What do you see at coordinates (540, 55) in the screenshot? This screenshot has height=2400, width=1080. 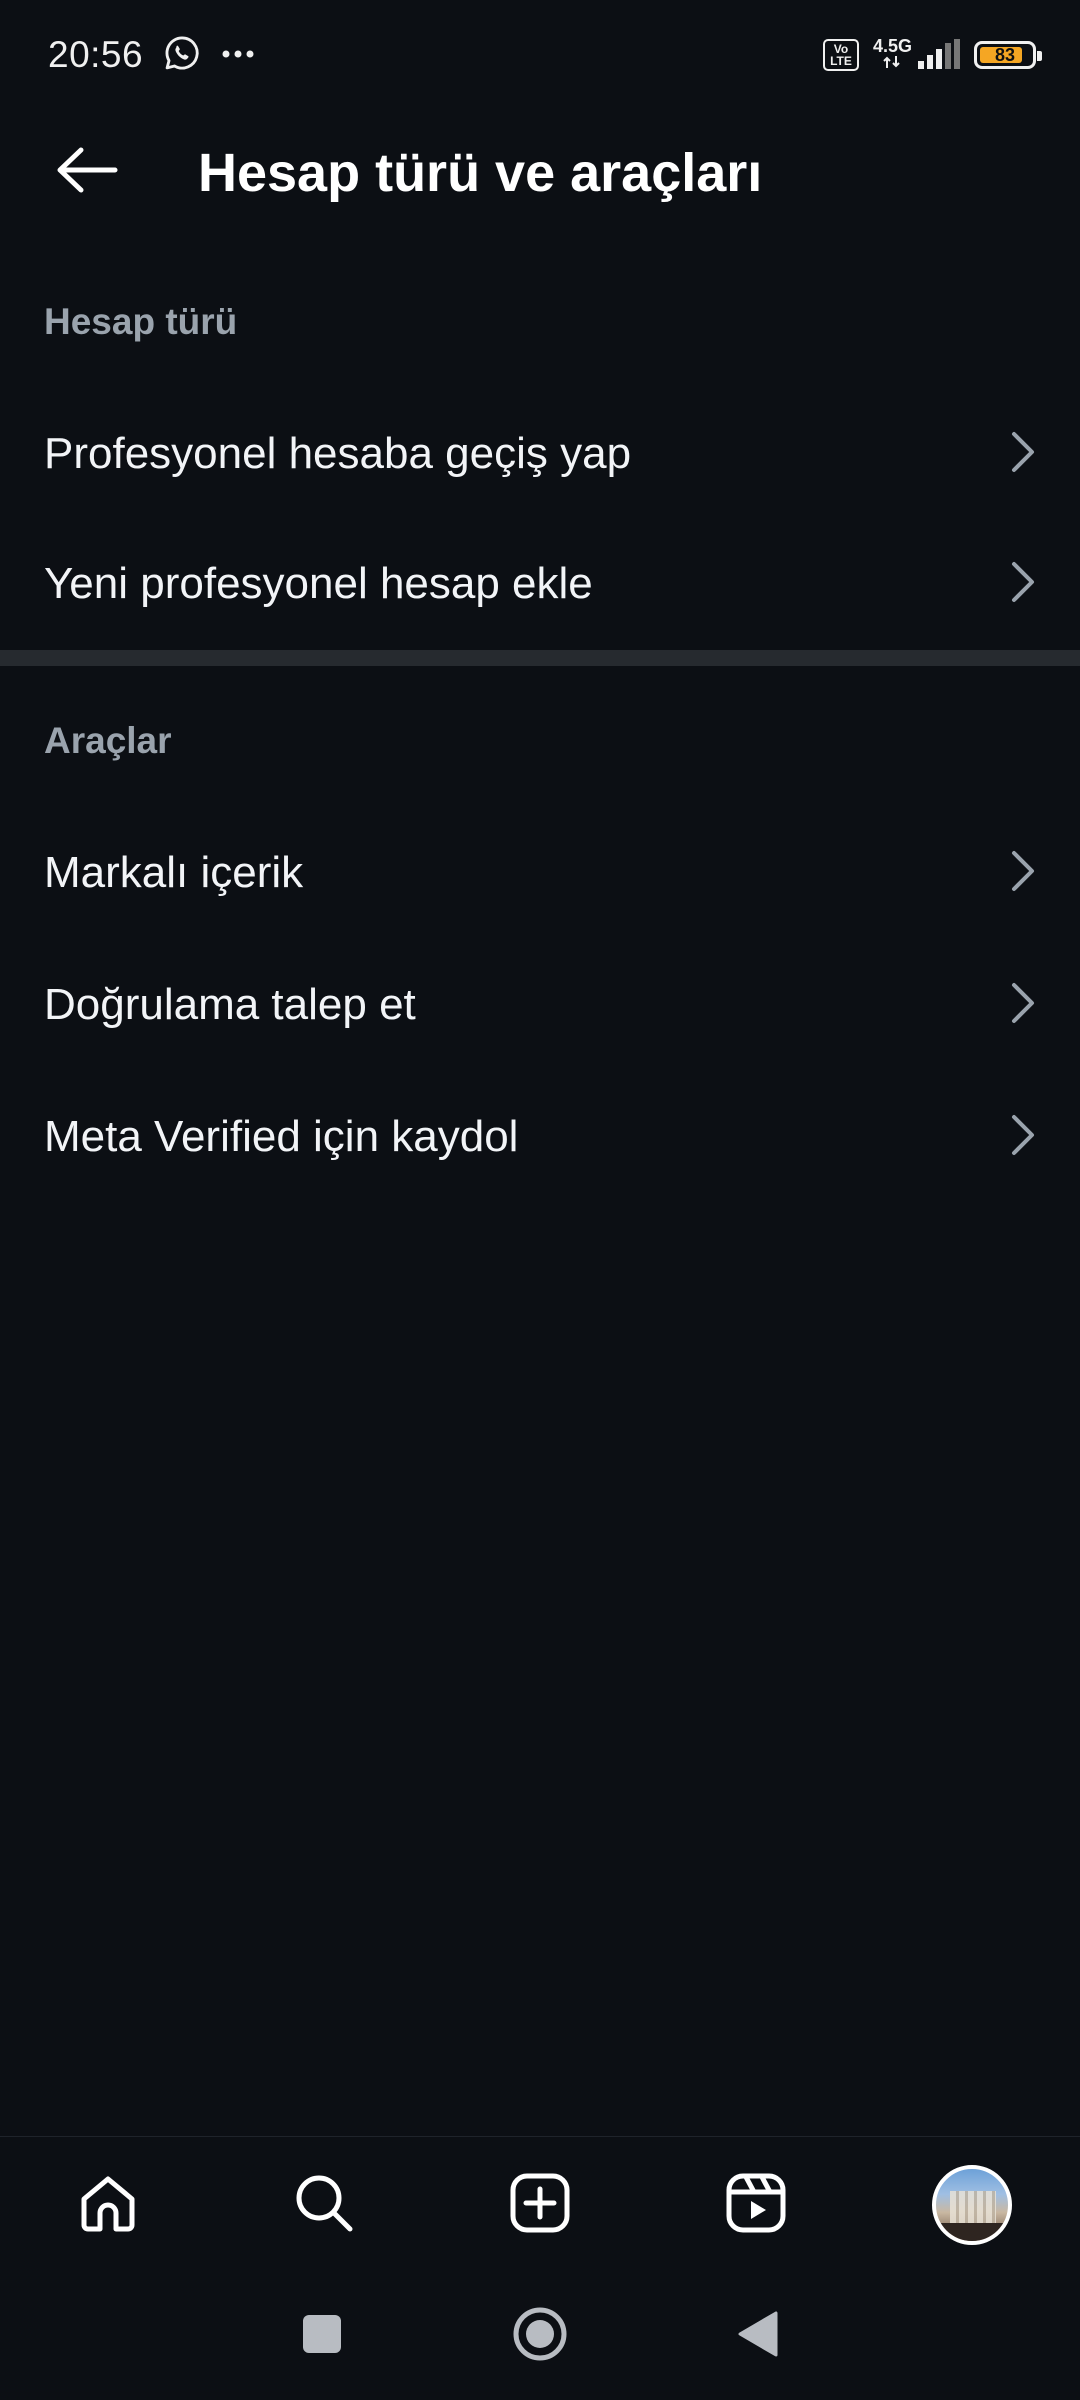 I see `status-bar: 20:56 Vo LTE 4.5G 83` at bounding box center [540, 55].